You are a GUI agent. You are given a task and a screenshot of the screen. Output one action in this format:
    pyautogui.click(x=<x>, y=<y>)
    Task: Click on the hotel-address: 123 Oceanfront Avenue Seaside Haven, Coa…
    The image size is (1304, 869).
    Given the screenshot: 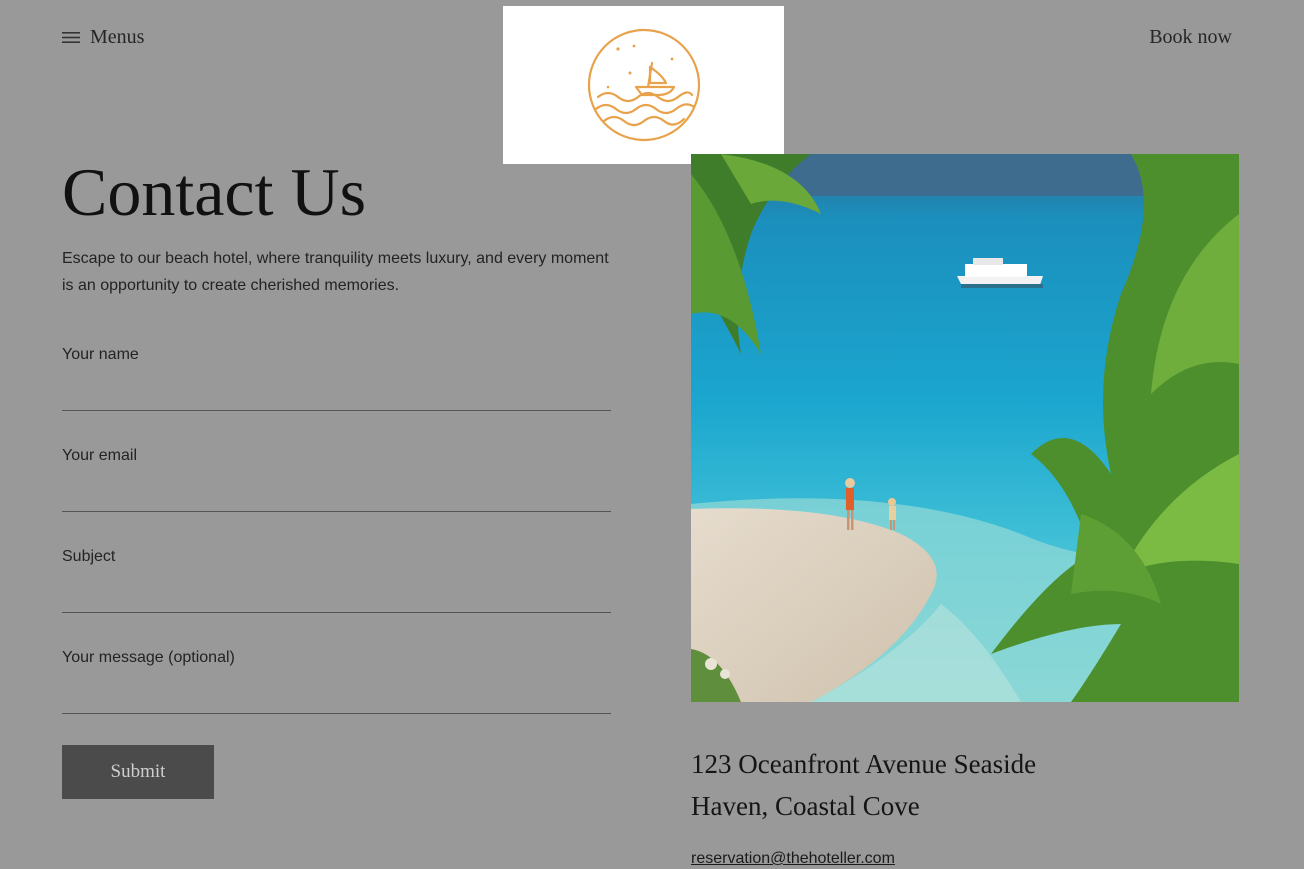 What is the action you would take?
    pyautogui.click(x=971, y=785)
    